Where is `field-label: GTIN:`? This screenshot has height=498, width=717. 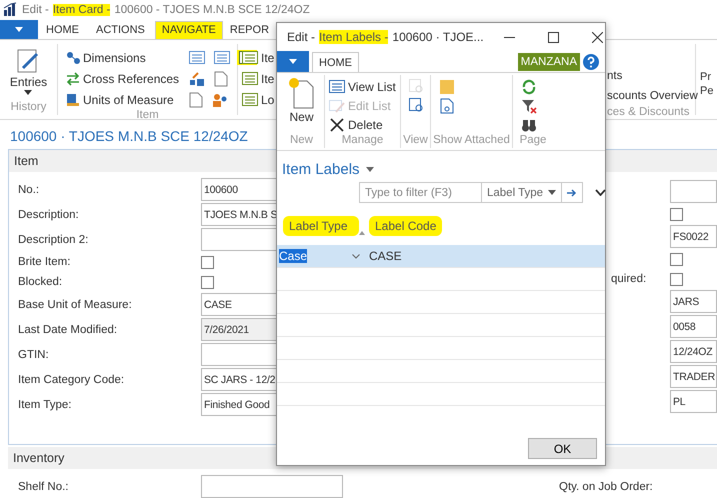
field-label: GTIN: is located at coordinates (34, 354).